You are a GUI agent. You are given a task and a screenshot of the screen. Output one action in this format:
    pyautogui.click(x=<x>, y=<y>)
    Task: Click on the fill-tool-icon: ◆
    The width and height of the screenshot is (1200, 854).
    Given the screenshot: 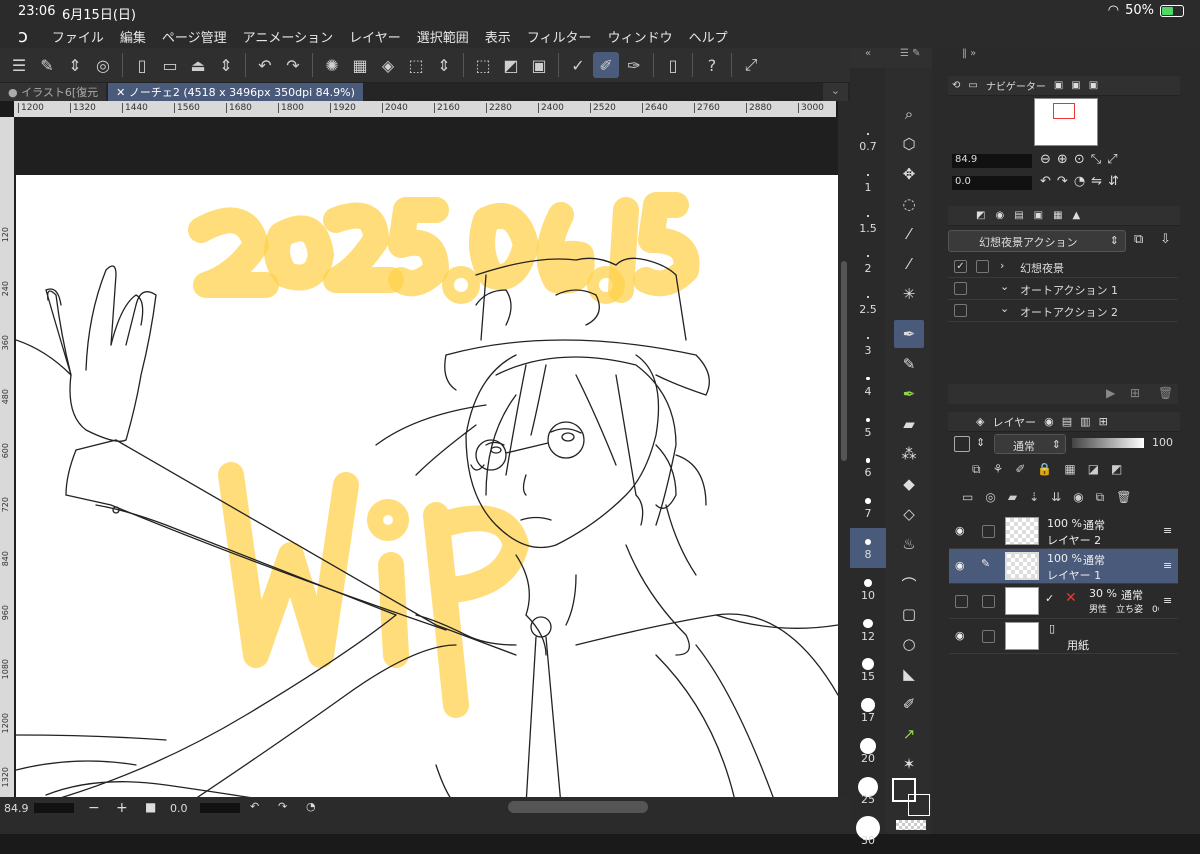 What is the action you would take?
    pyautogui.click(x=909, y=484)
    